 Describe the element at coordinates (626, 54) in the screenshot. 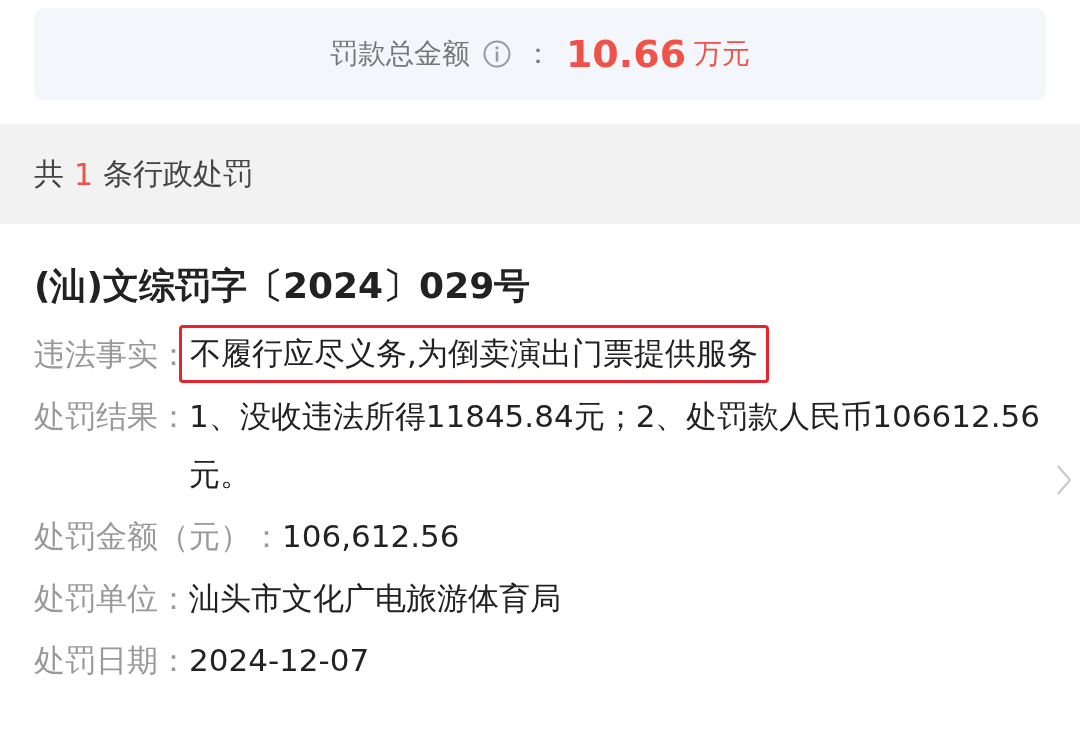

I see `total-amount: 10.66` at that location.